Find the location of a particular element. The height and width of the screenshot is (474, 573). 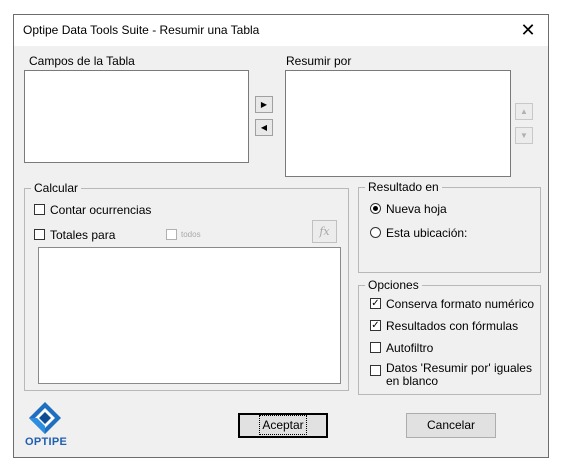

blank-dupes-label: Datos 'Resumir por' iguales en blanco is located at coordinates (459, 374).